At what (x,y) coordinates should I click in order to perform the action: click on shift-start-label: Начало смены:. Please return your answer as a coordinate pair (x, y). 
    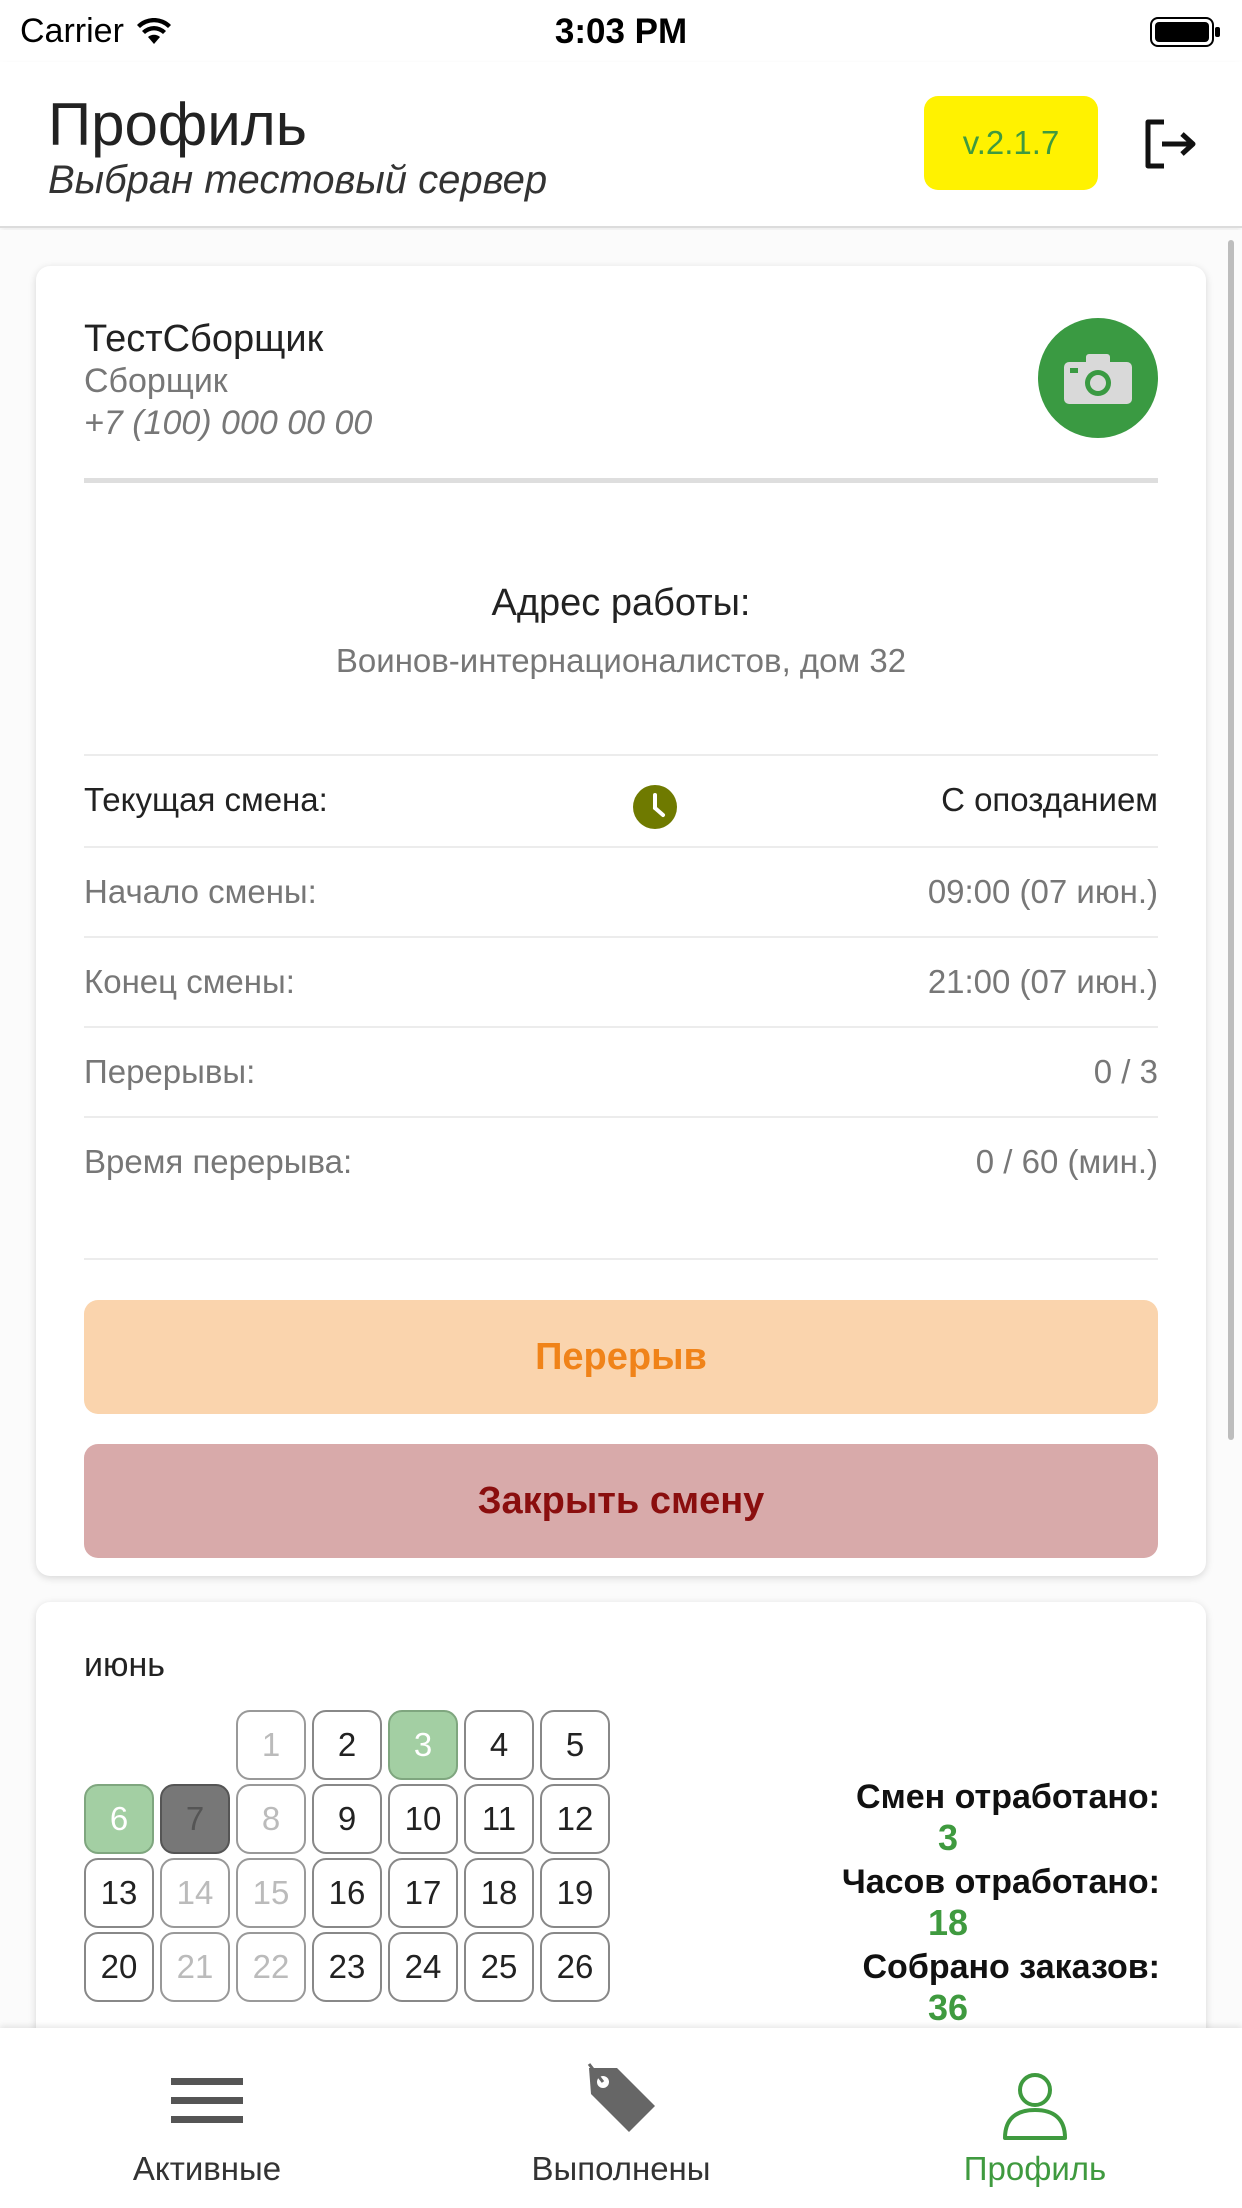
    Looking at the image, I should click on (200, 891).